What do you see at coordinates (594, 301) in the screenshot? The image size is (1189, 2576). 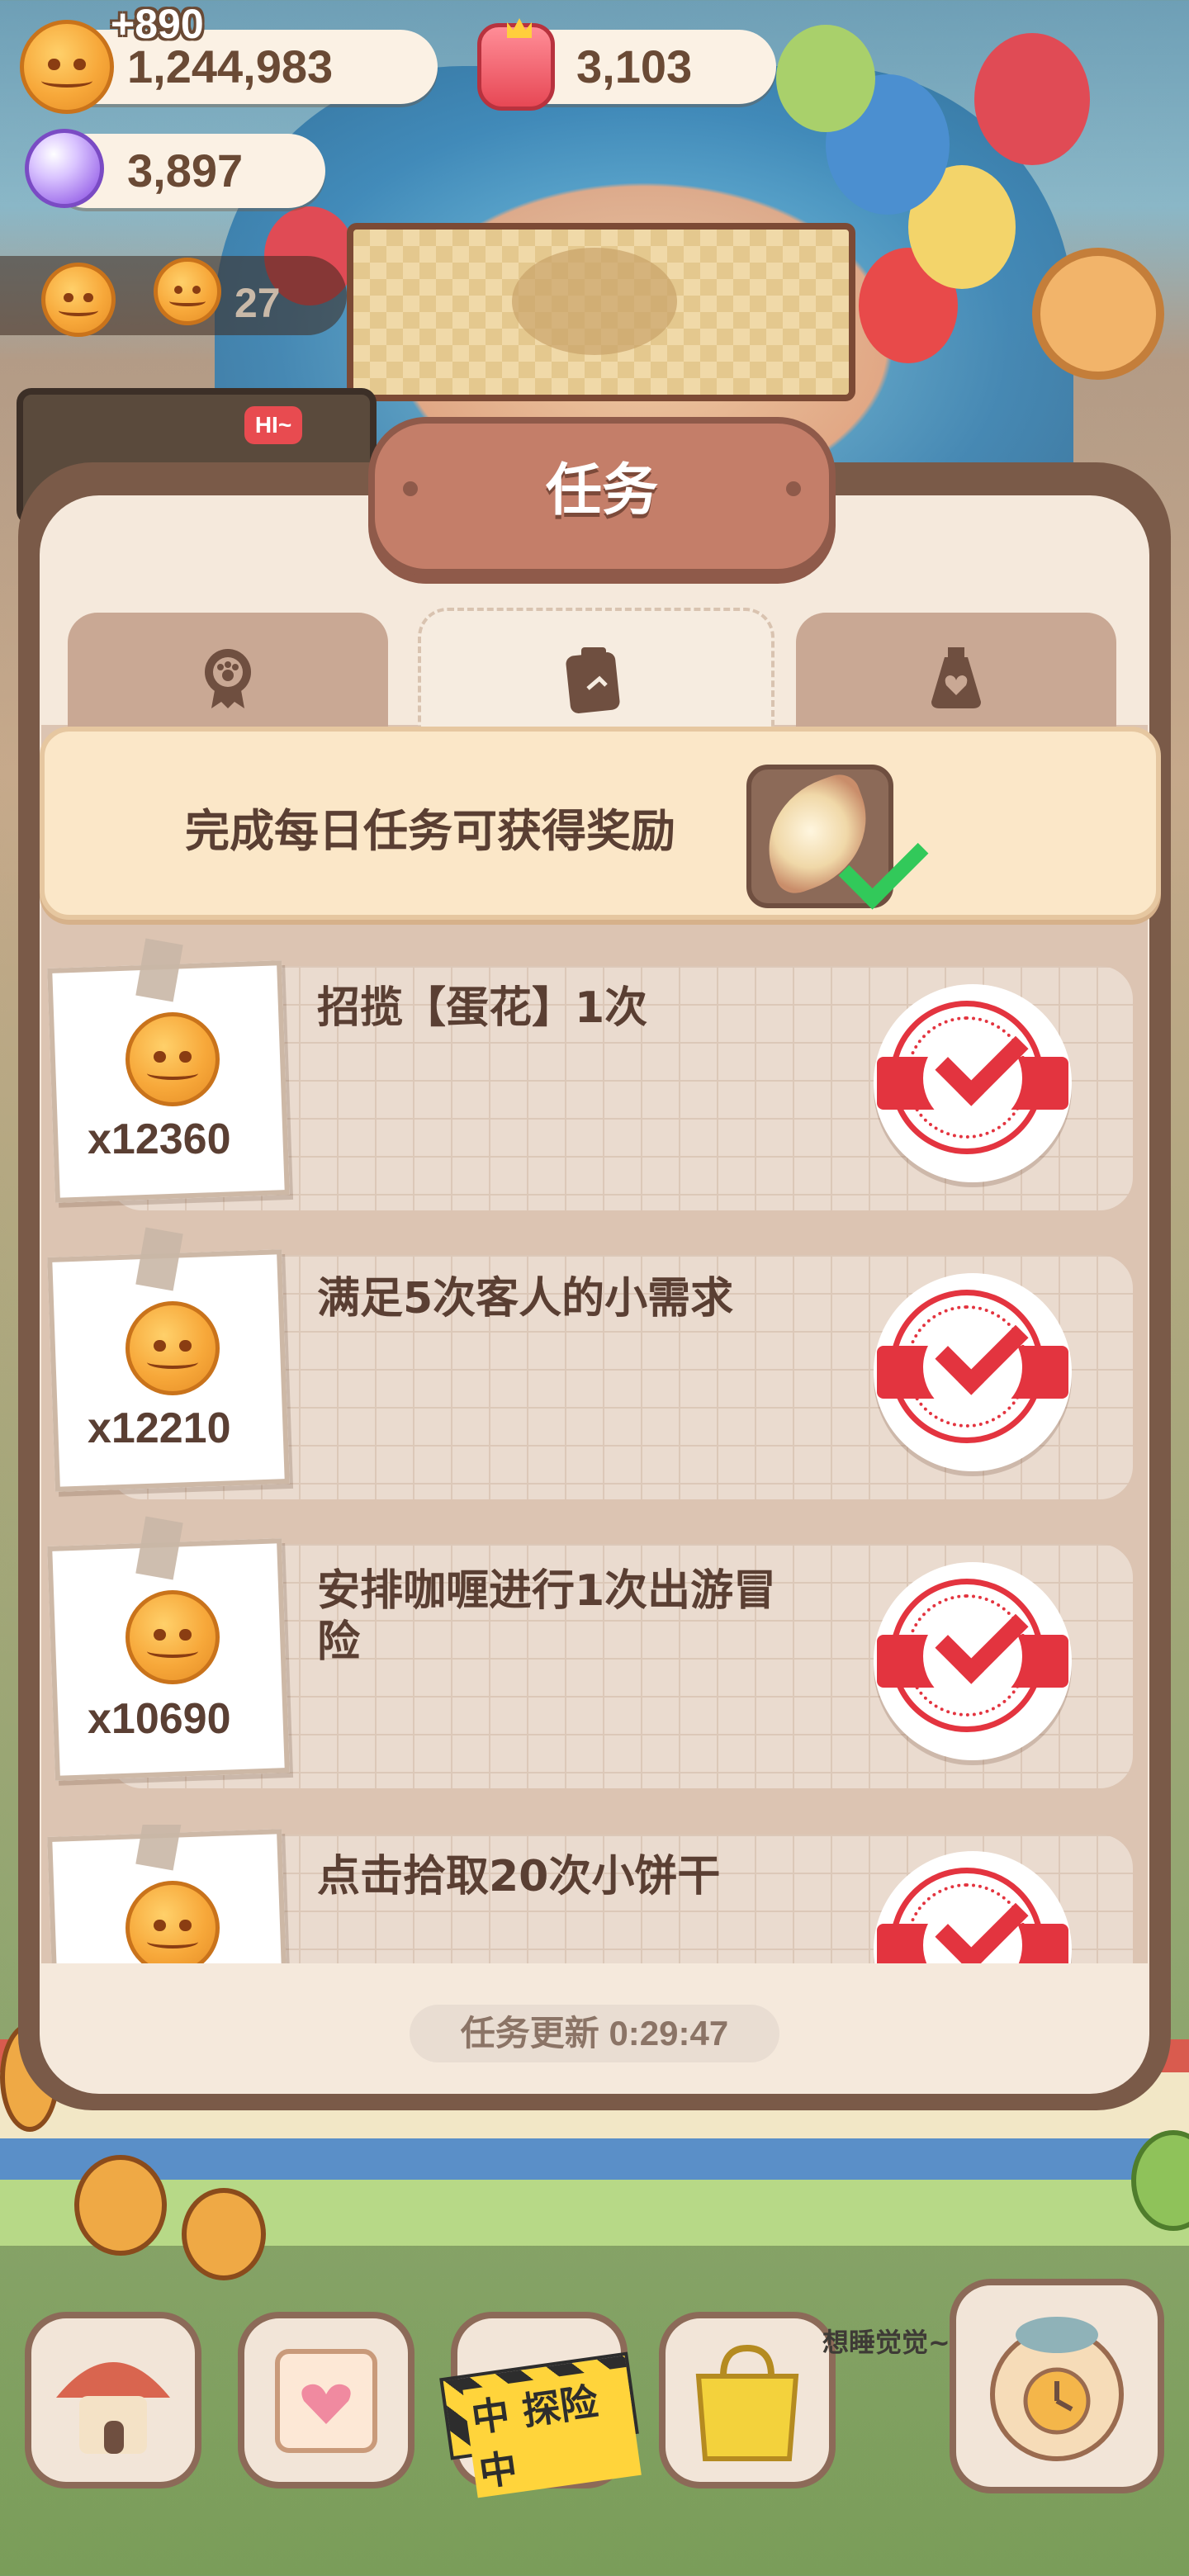 I see `shop-sign-emblem` at bounding box center [594, 301].